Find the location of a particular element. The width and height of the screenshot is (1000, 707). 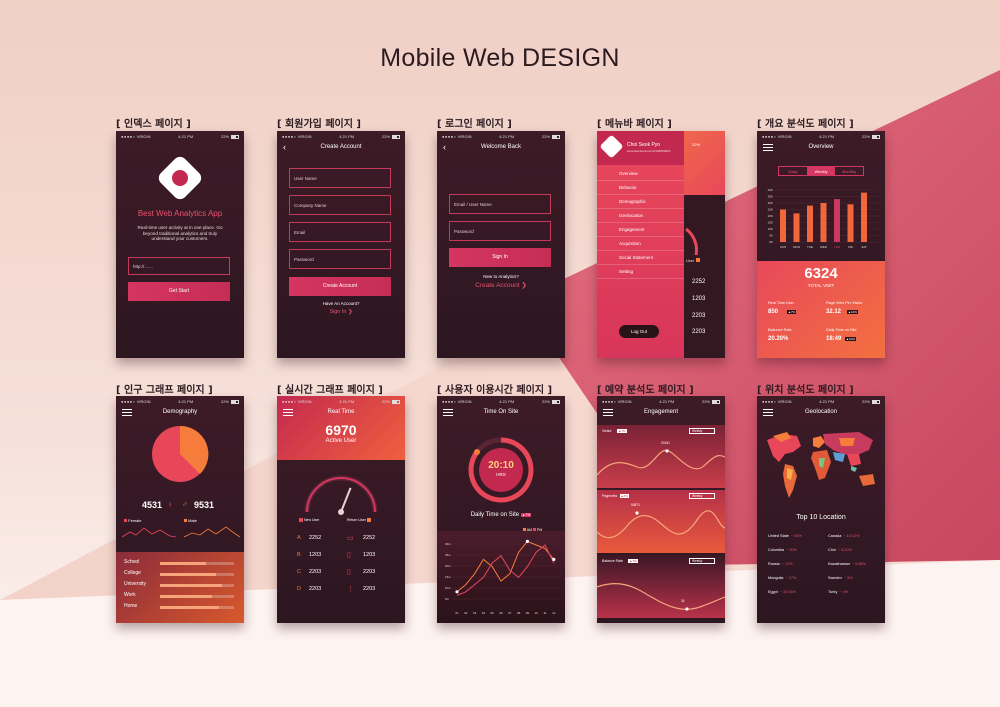

get-start-button: Get Start is located at coordinates (179, 291).